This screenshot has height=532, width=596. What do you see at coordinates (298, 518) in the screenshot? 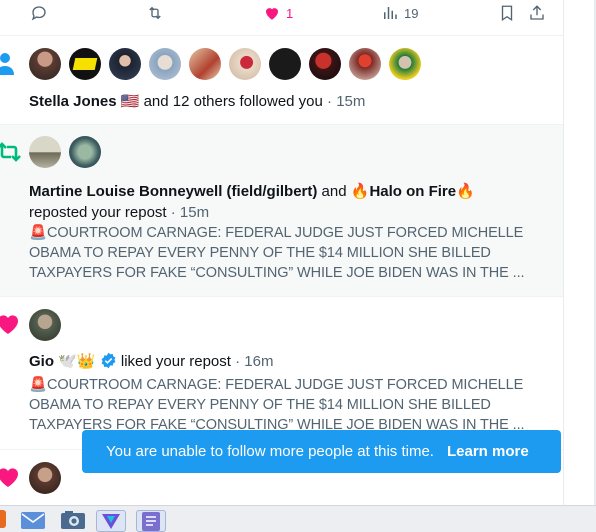
I see `taskbar` at bounding box center [298, 518].